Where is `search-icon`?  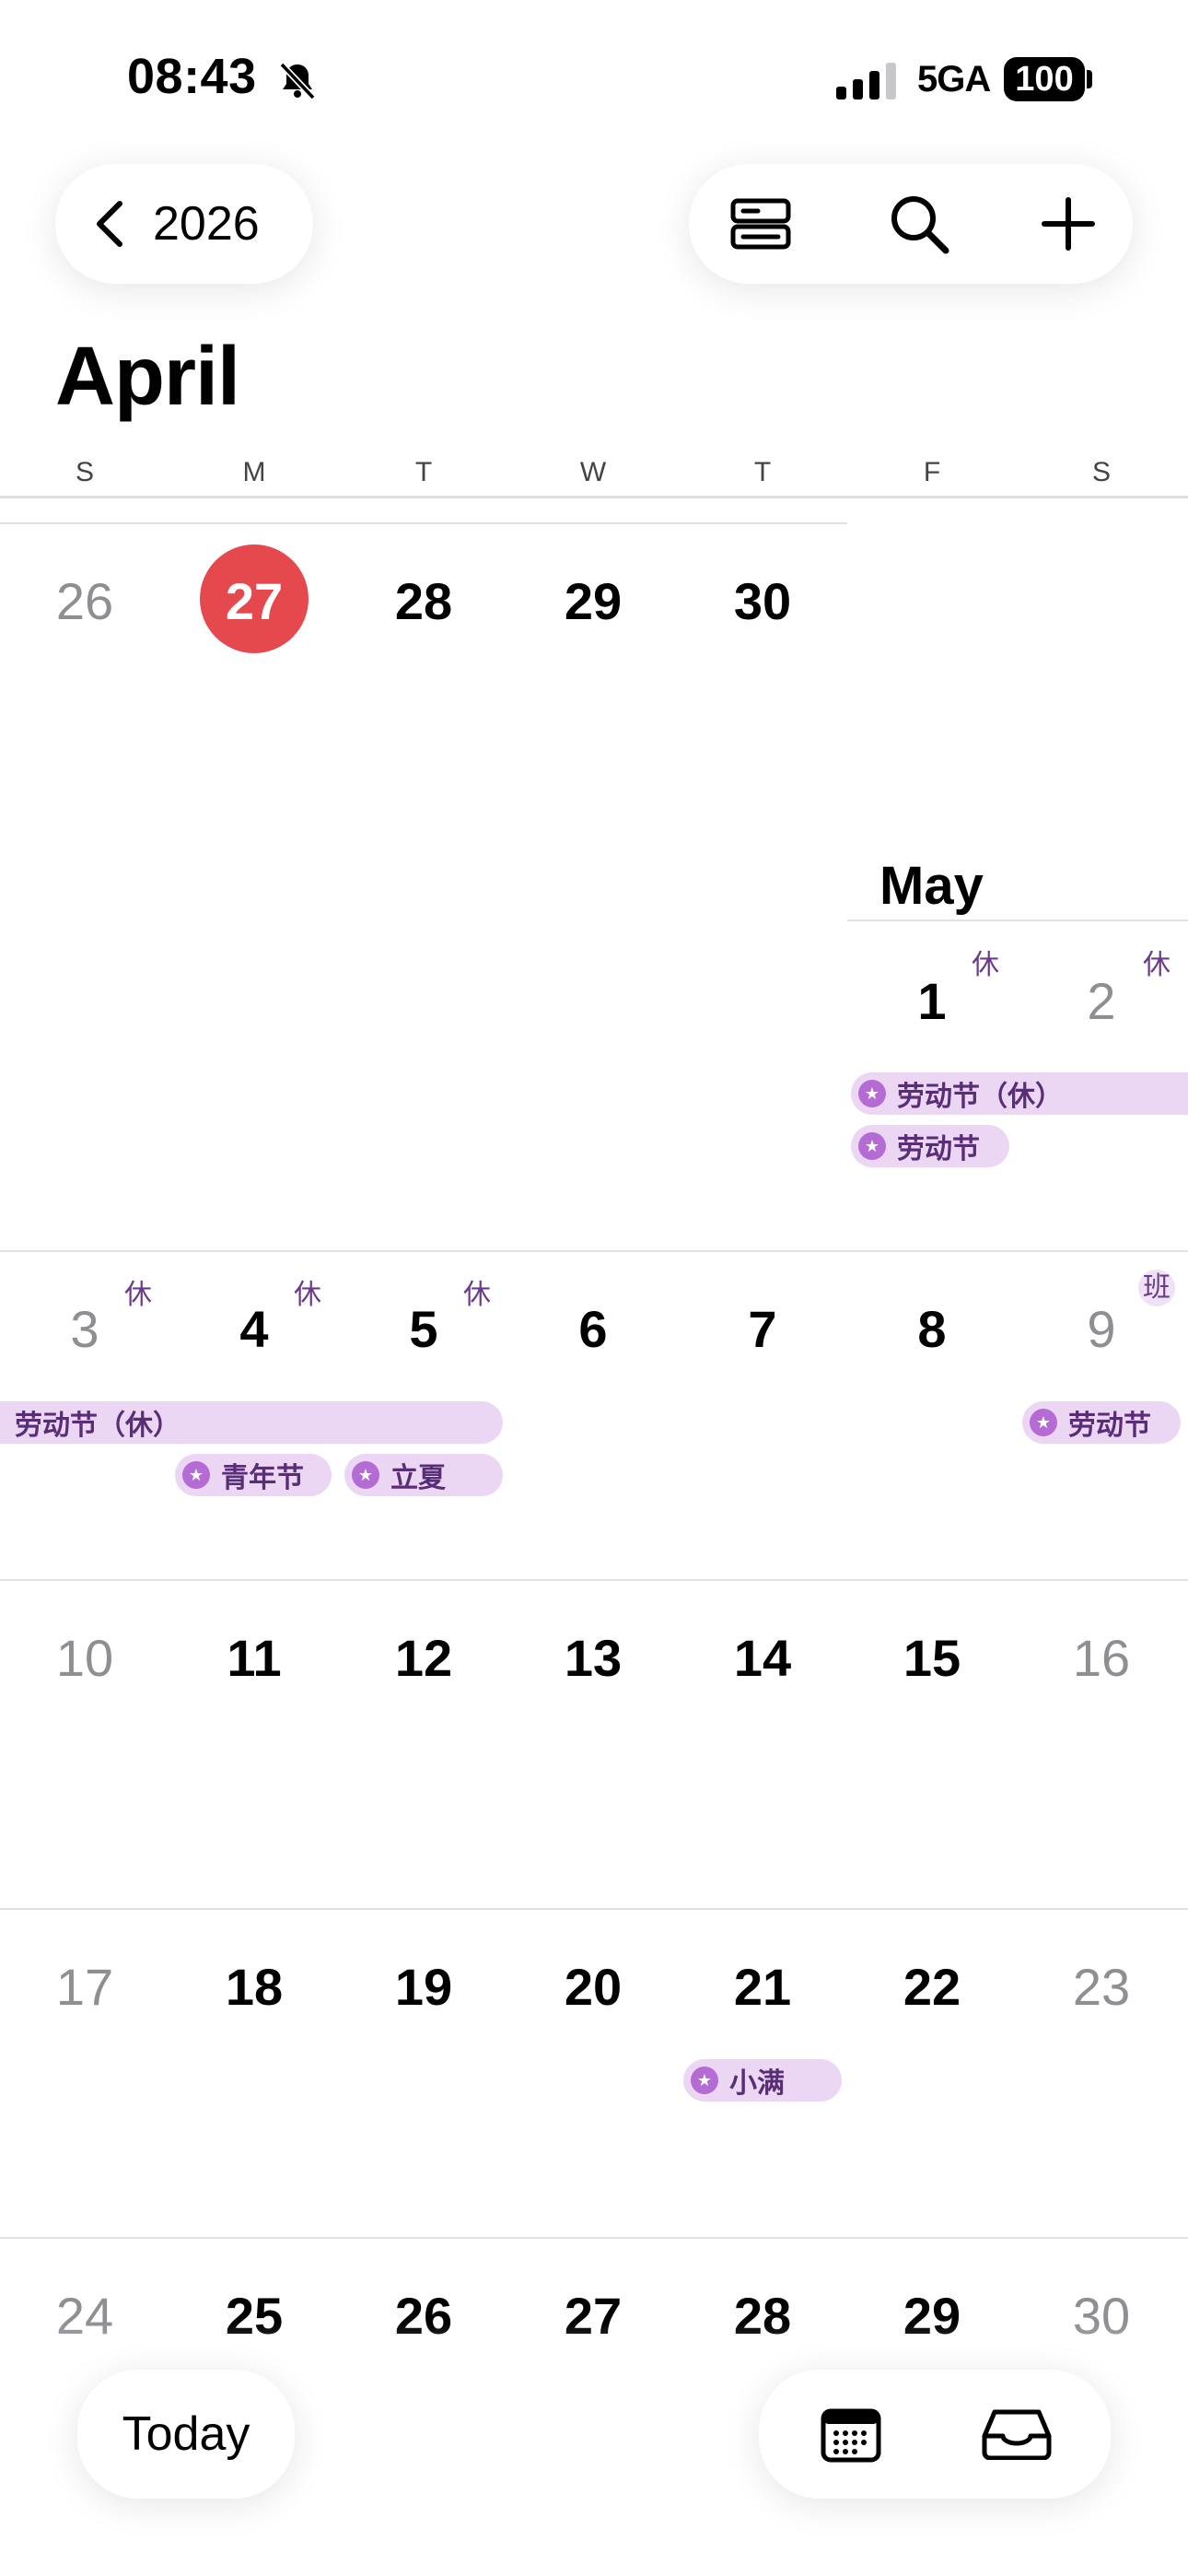 search-icon is located at coordinates (920, 225).